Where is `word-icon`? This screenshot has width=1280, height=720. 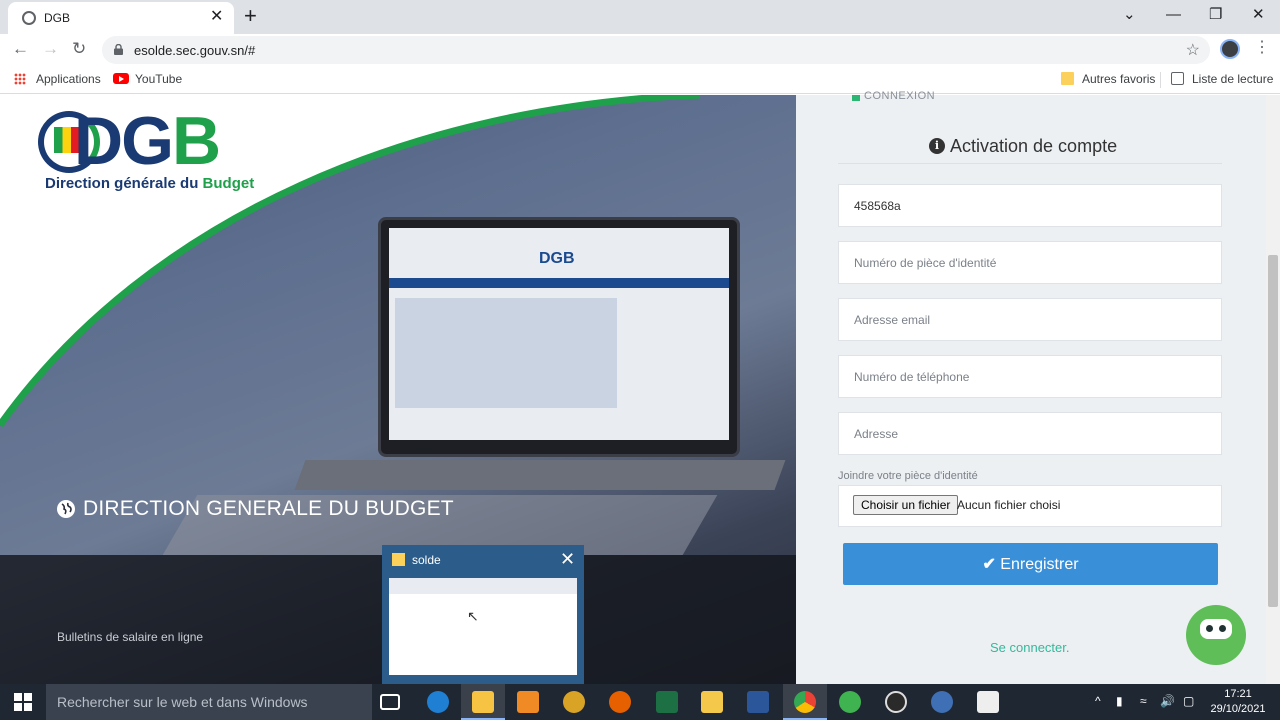
word-icon is located at coordinates (758, 702).